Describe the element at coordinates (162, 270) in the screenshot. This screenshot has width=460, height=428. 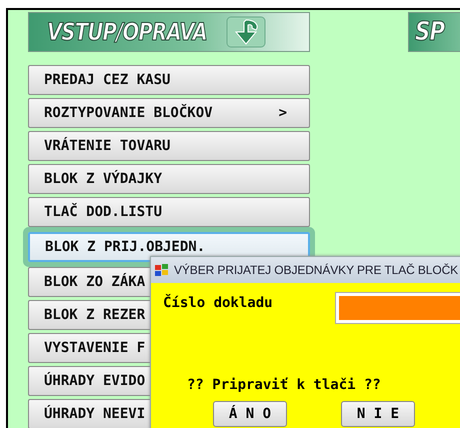
I see `window-icon` at that location.